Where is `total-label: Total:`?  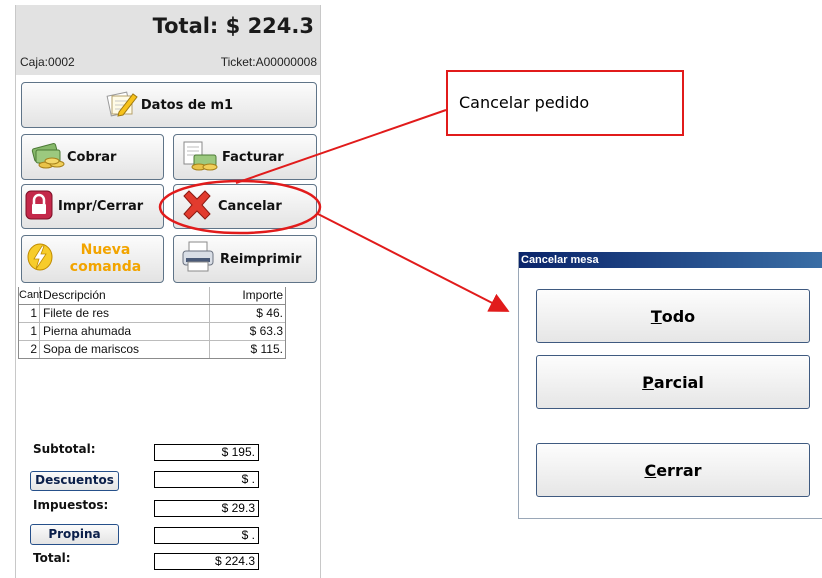 total-label: Total: is located at coordinates (52, 558).